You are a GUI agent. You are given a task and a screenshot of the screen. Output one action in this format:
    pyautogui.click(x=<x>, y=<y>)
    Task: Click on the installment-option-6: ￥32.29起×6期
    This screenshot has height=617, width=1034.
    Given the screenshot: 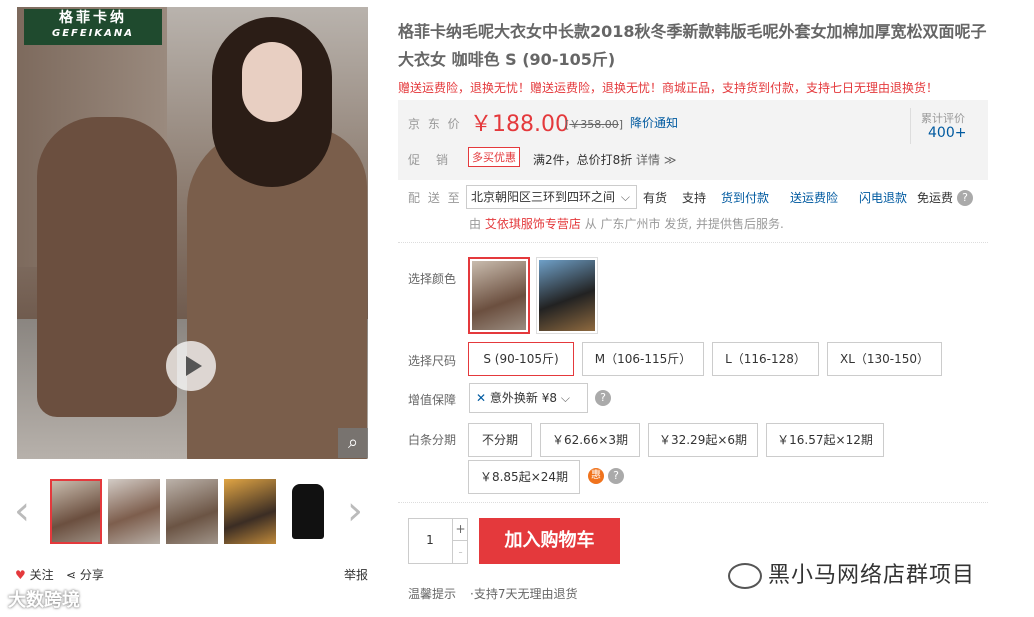 What is the action you would take?
    pyautogui.click(x=703, y=440)
    